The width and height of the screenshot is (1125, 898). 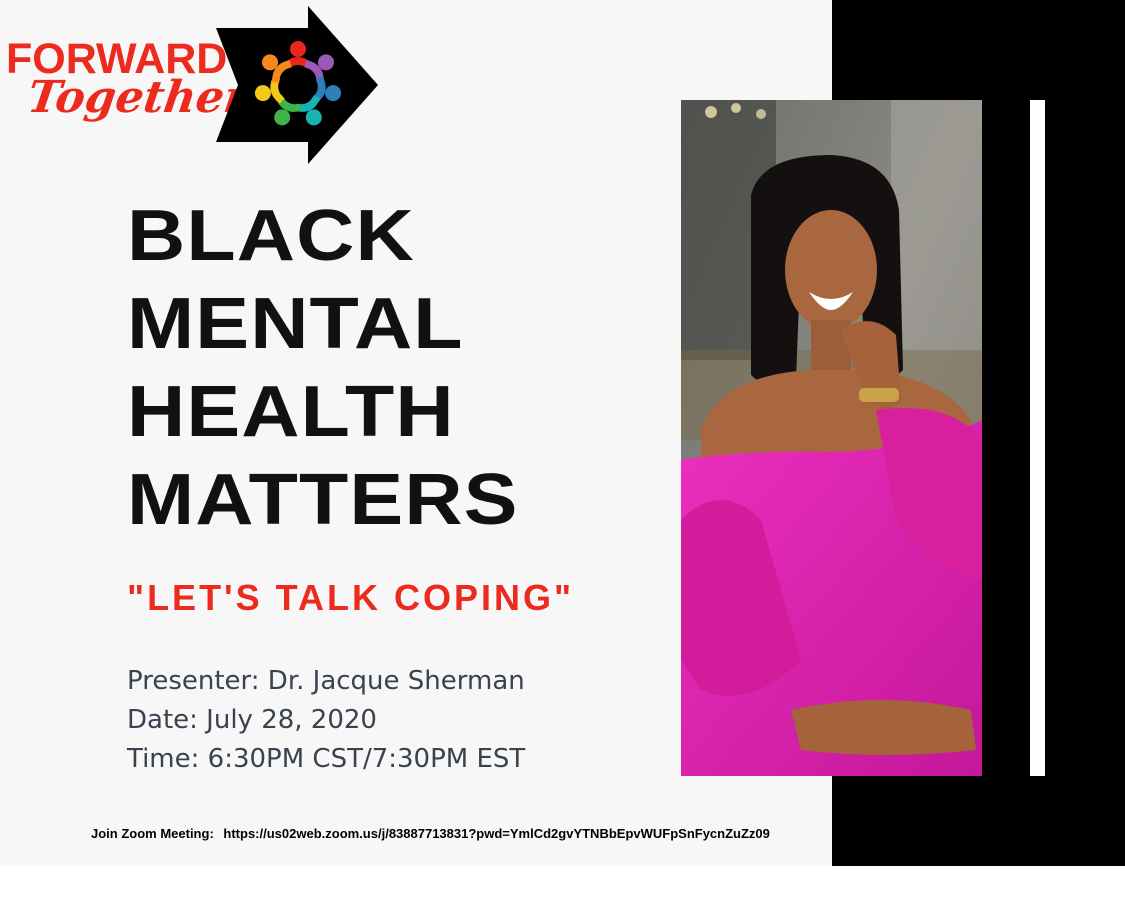 What do you see at coordinates (351, 597) in the screenshot?
I see `subheadline: "LET'S TALK COPING"` at bounding box center [351, 597].